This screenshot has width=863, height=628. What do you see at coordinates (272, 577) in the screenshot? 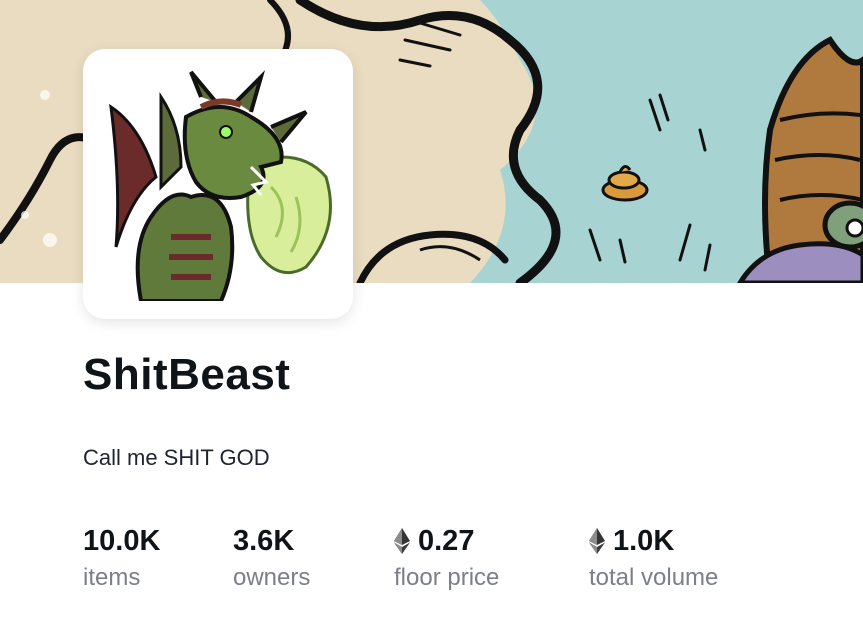
I see `stat-label: owners` at bounding box center [272, 577].